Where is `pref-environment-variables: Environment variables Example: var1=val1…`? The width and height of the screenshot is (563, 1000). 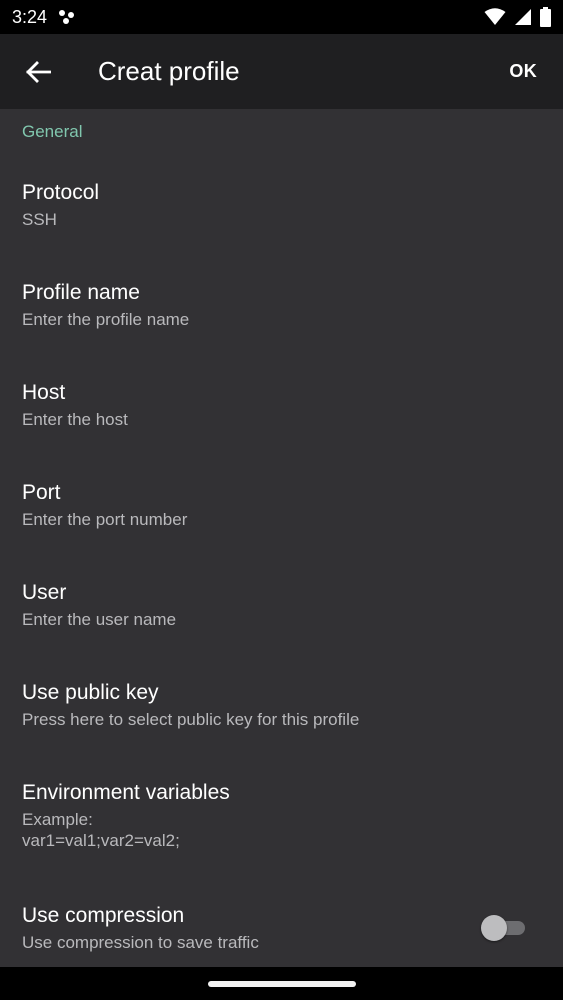
pref-environment-variables: Environment variables Example: var1=val1… is located at coordinates (281, 815).